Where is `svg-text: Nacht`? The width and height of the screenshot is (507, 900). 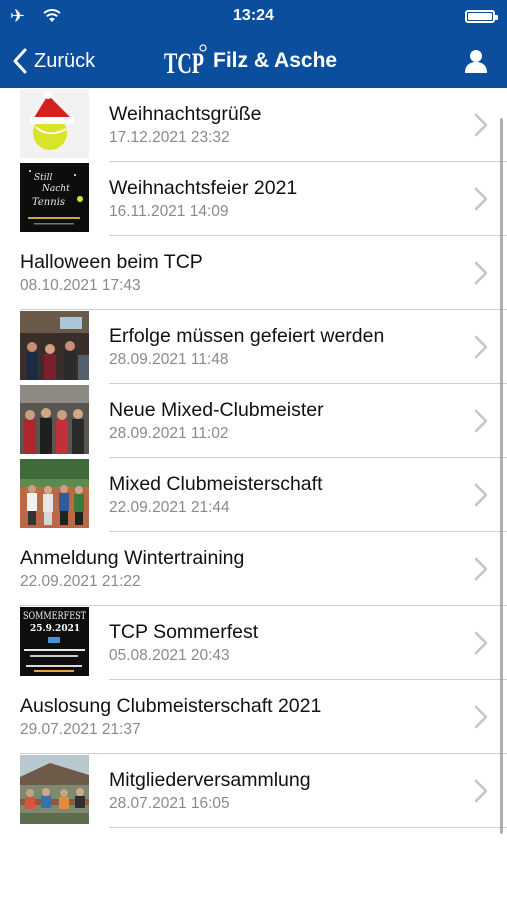 svg-text: Nacht is located at coordinates (55, 189).